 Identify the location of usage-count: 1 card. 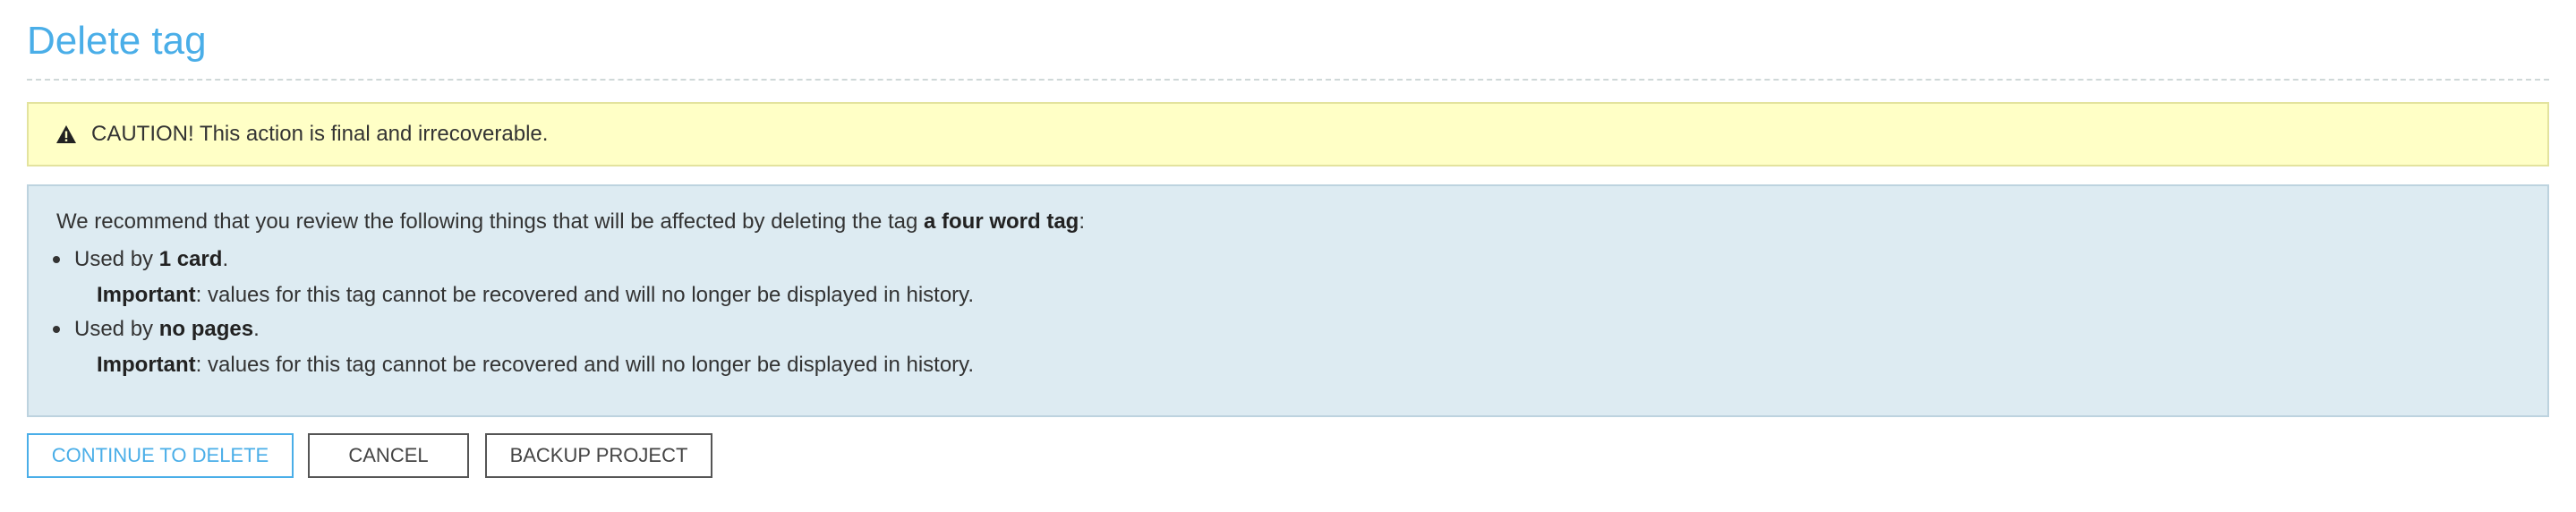
(190, 259).